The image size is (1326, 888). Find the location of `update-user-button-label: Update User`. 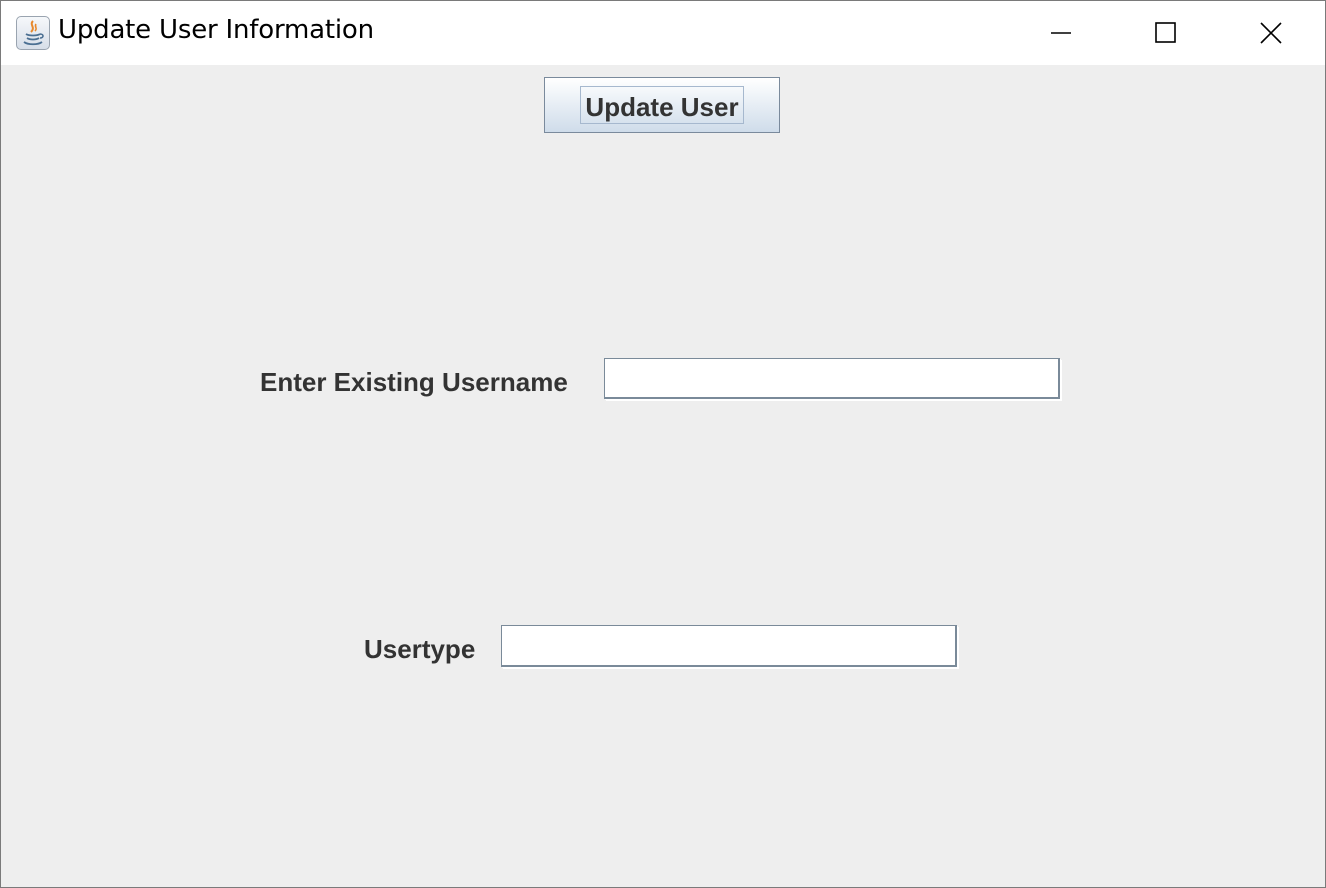

update-user-button-label: Update User is located at coordinates (662, 107).